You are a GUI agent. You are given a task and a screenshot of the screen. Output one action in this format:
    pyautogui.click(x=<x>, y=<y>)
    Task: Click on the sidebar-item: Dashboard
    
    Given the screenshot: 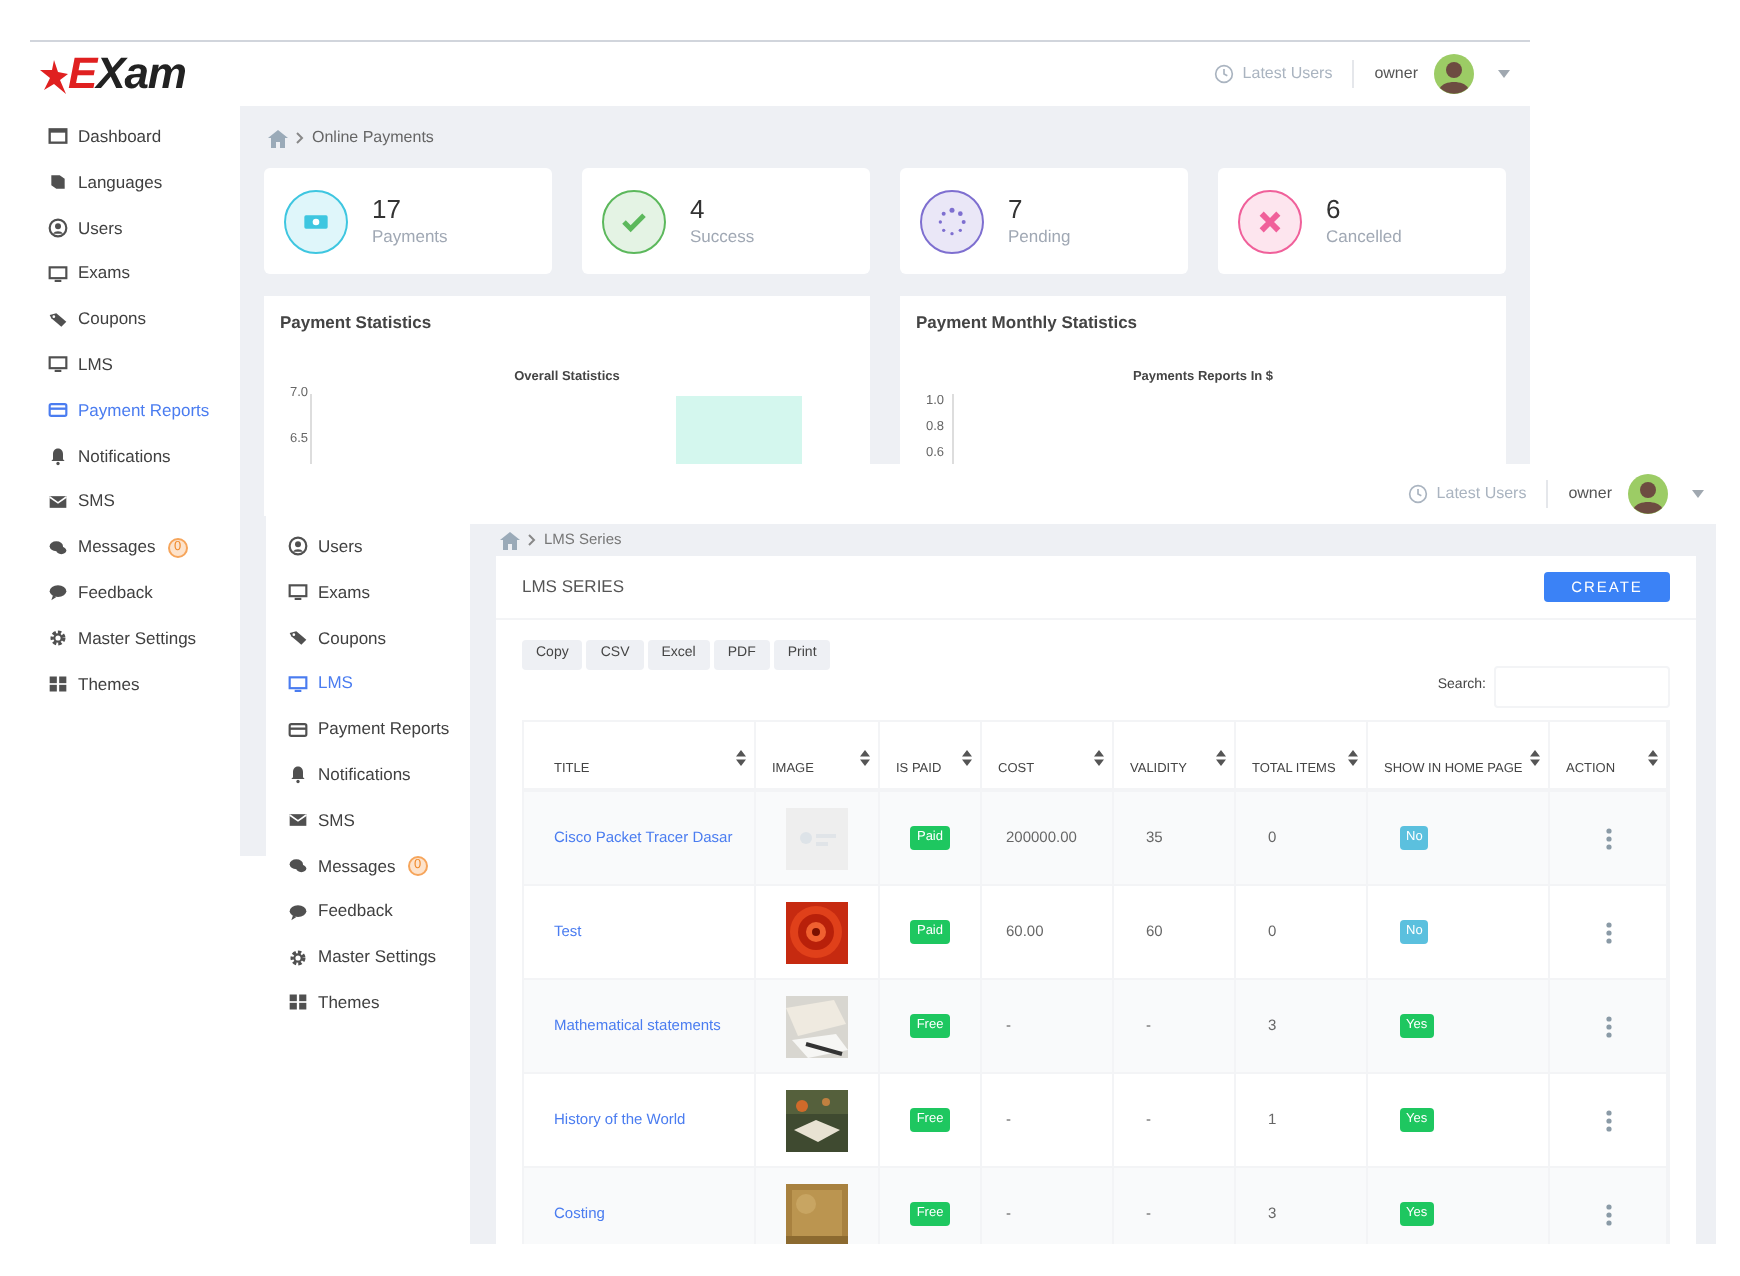 What is the action you would take?
    pyautogui.click(x=135, y=137)
    